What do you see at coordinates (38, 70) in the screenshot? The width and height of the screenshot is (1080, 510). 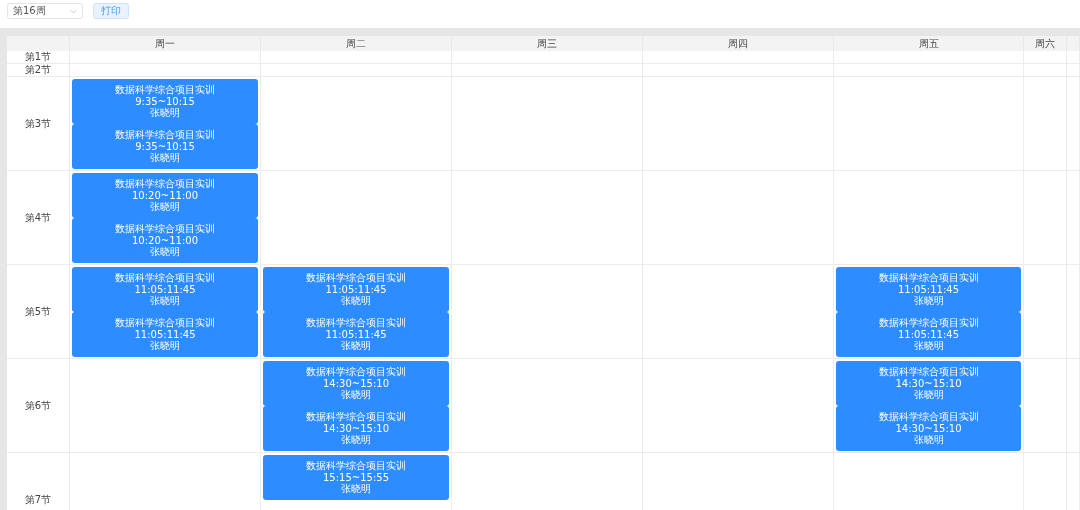 I see `period-label: 第2节` at bounding box center [38, 70].